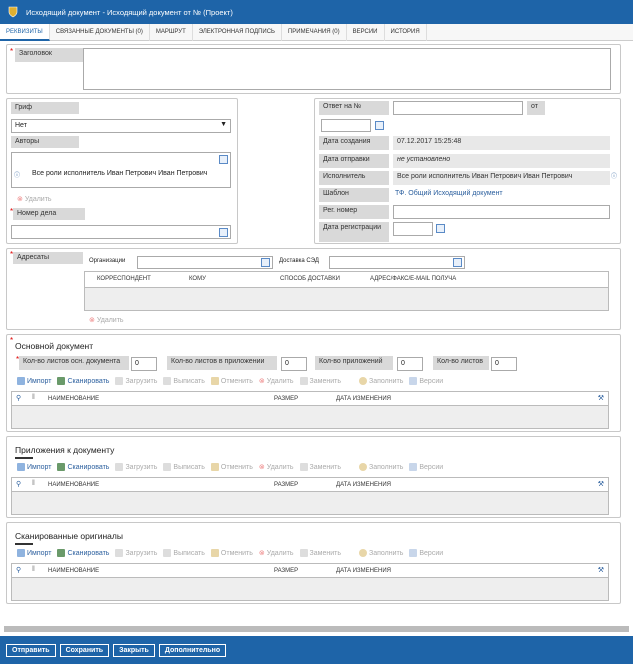  Describe the element at coordinates (354, 178) in the screenshot. I see `executor-label: Исполнитель` at that location.